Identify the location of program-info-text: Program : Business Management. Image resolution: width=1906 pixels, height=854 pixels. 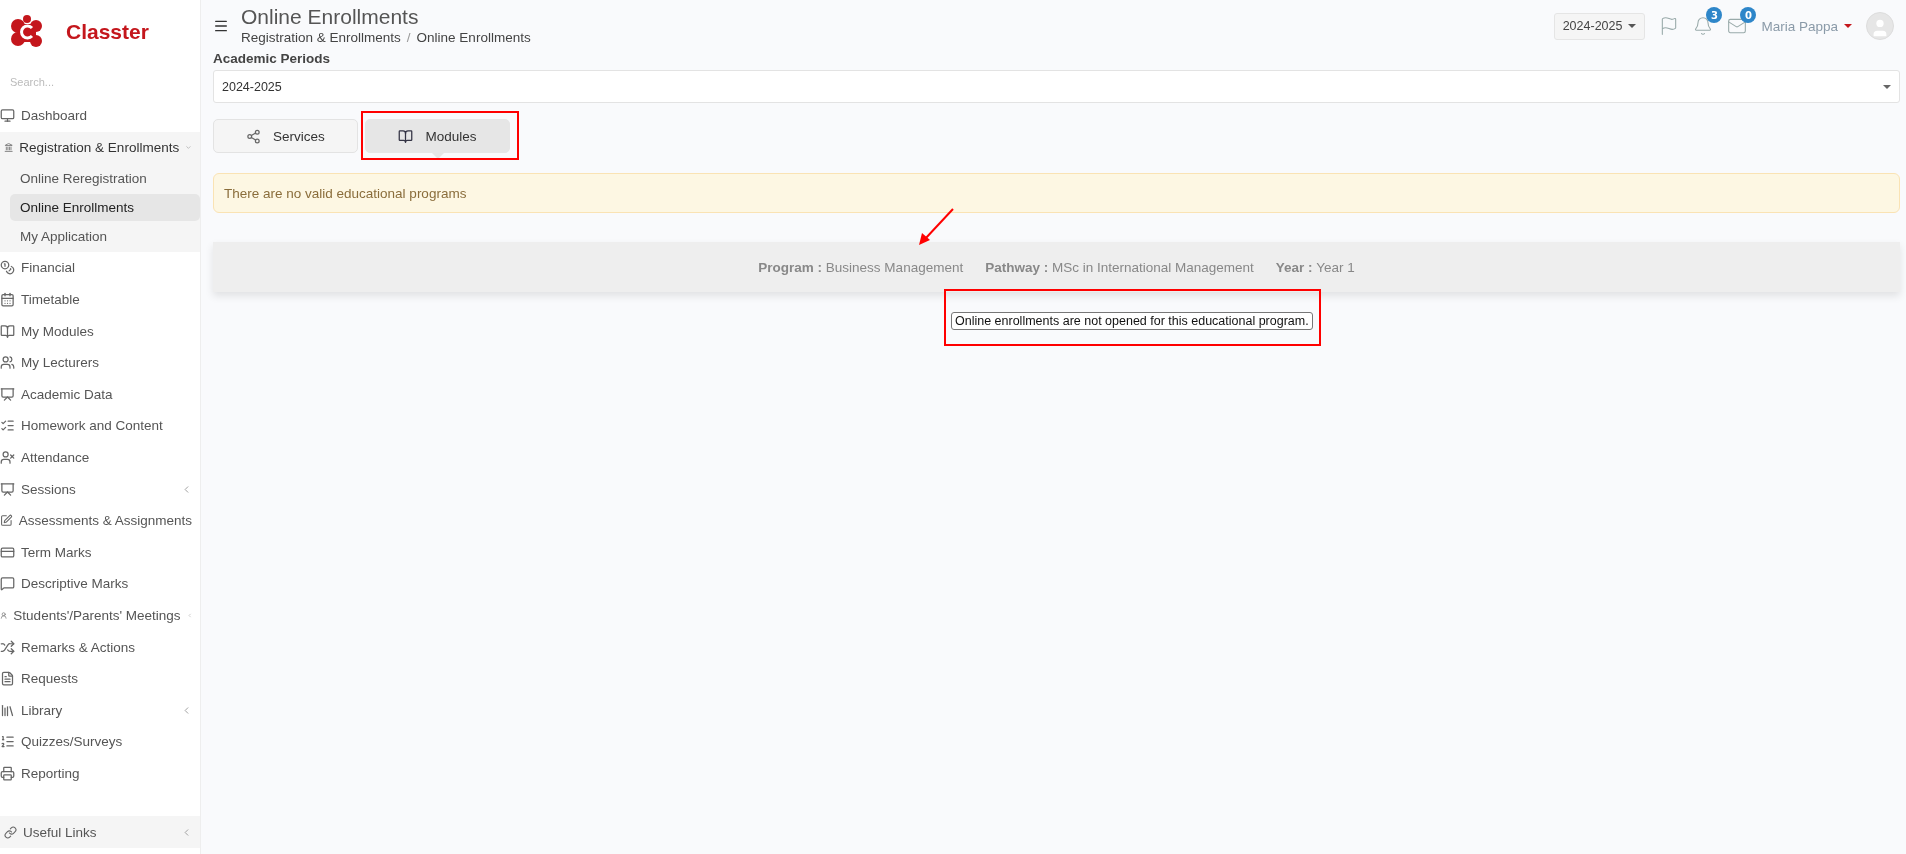
(861, 267).